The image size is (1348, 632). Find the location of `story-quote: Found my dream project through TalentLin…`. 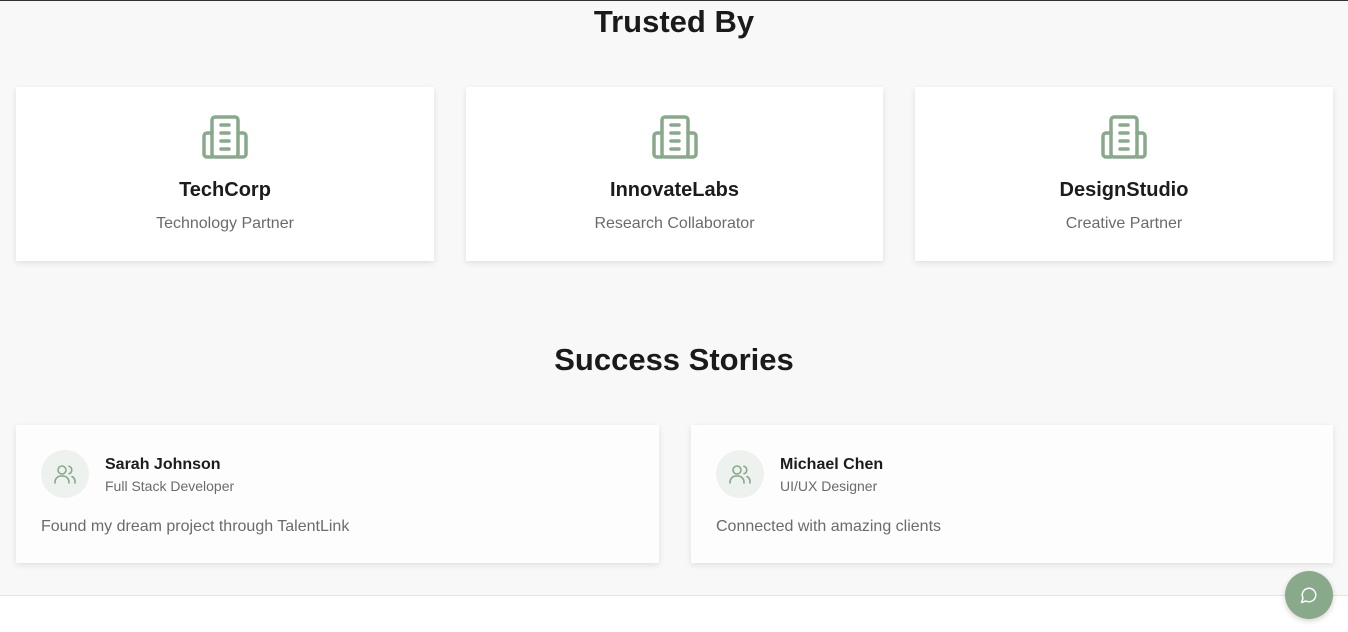

story-quote: Found my dream project through TalentLin… is located at coordinates (195, 526).